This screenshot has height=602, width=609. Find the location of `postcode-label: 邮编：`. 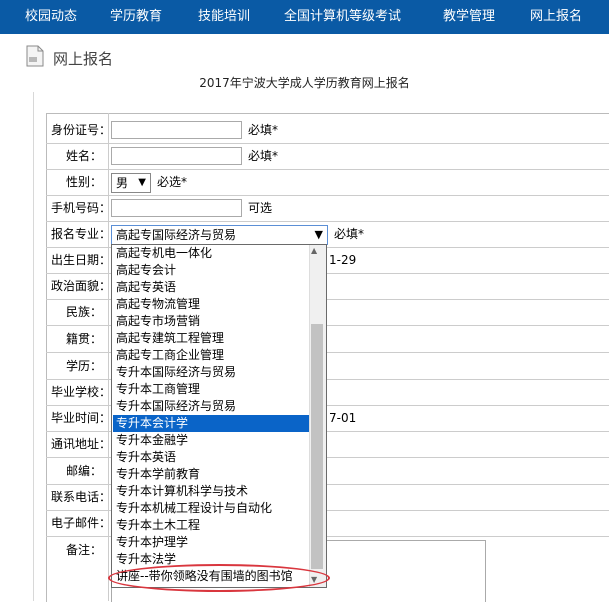

postcode-label: 邮编： is located at coordinates (83, 471).